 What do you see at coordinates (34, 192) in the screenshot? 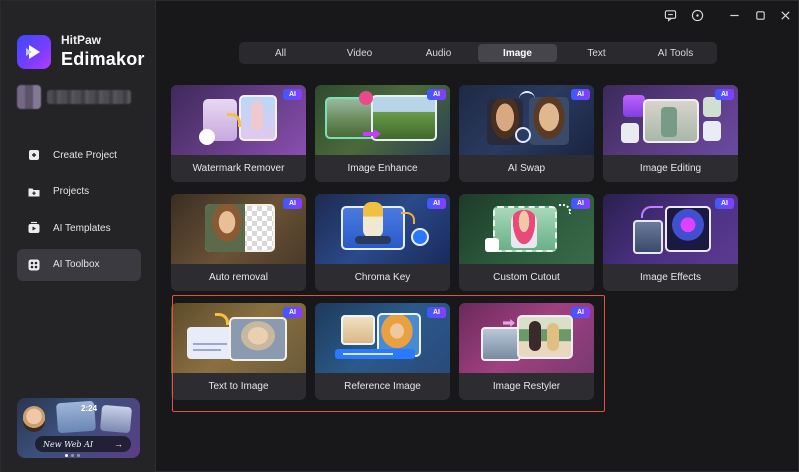
I see `projects-icon` at bounding box center [34, 192].